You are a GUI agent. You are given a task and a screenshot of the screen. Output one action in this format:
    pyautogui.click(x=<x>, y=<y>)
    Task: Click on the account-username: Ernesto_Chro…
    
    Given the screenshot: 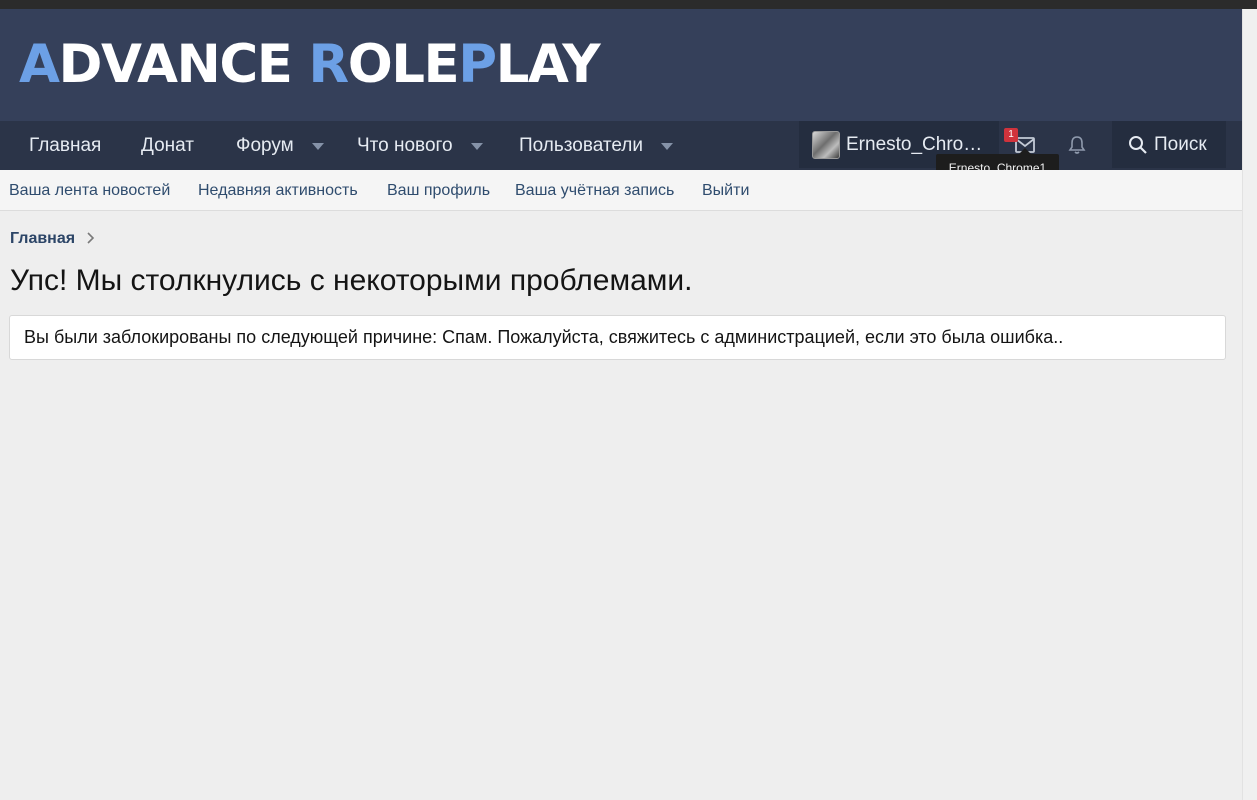 What is the action you would take?
    pyautogui.click(x=914, y=144)
    